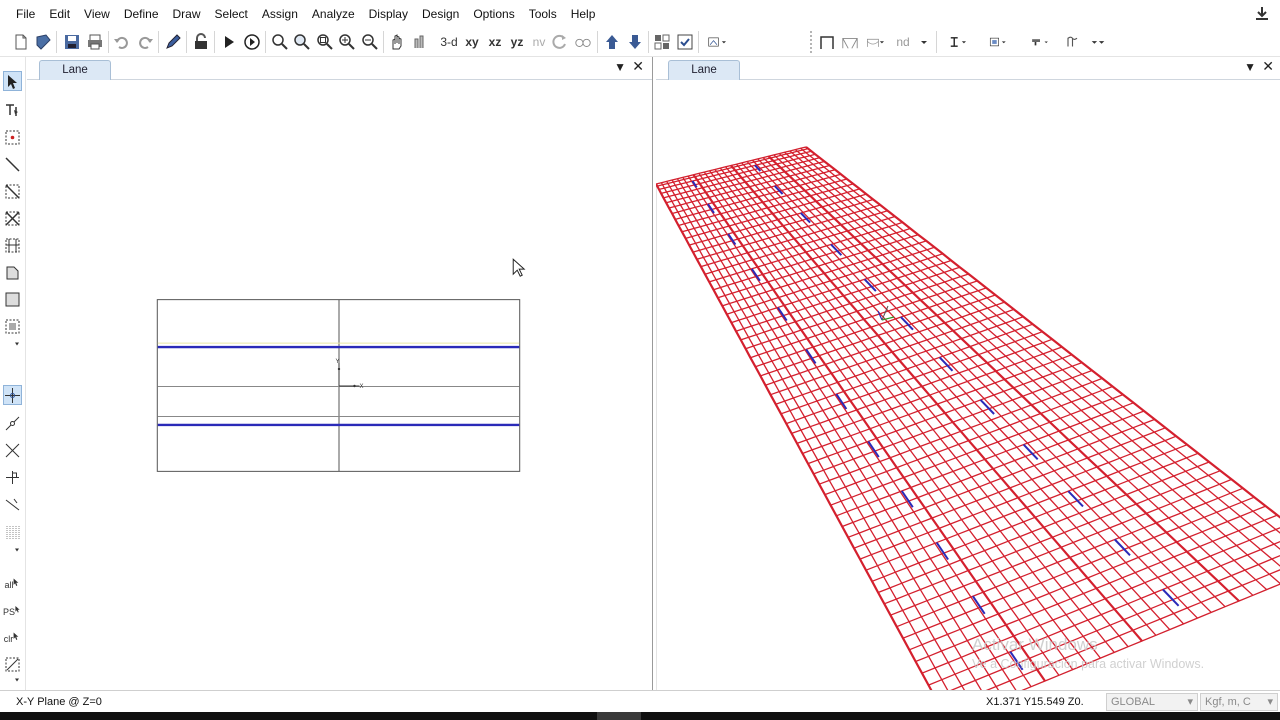 This screenshot has width=1280, height=720. Describe the element at coordinates (1190, 702) in the screenshot. I see `coordinate-system-dropdown-icon: ▾` at that location.